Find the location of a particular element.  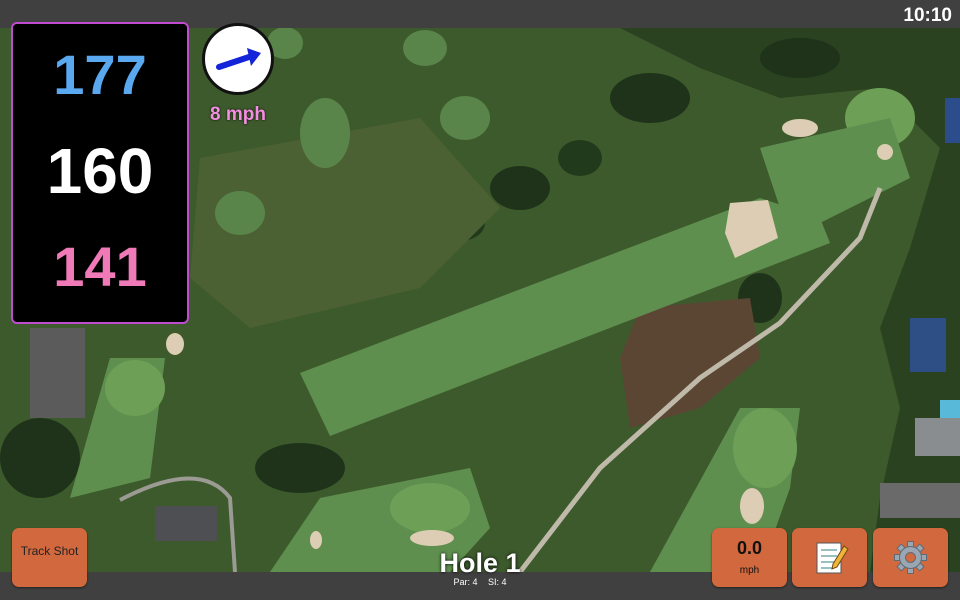

gear-icon is located at coordinates (910, 557).